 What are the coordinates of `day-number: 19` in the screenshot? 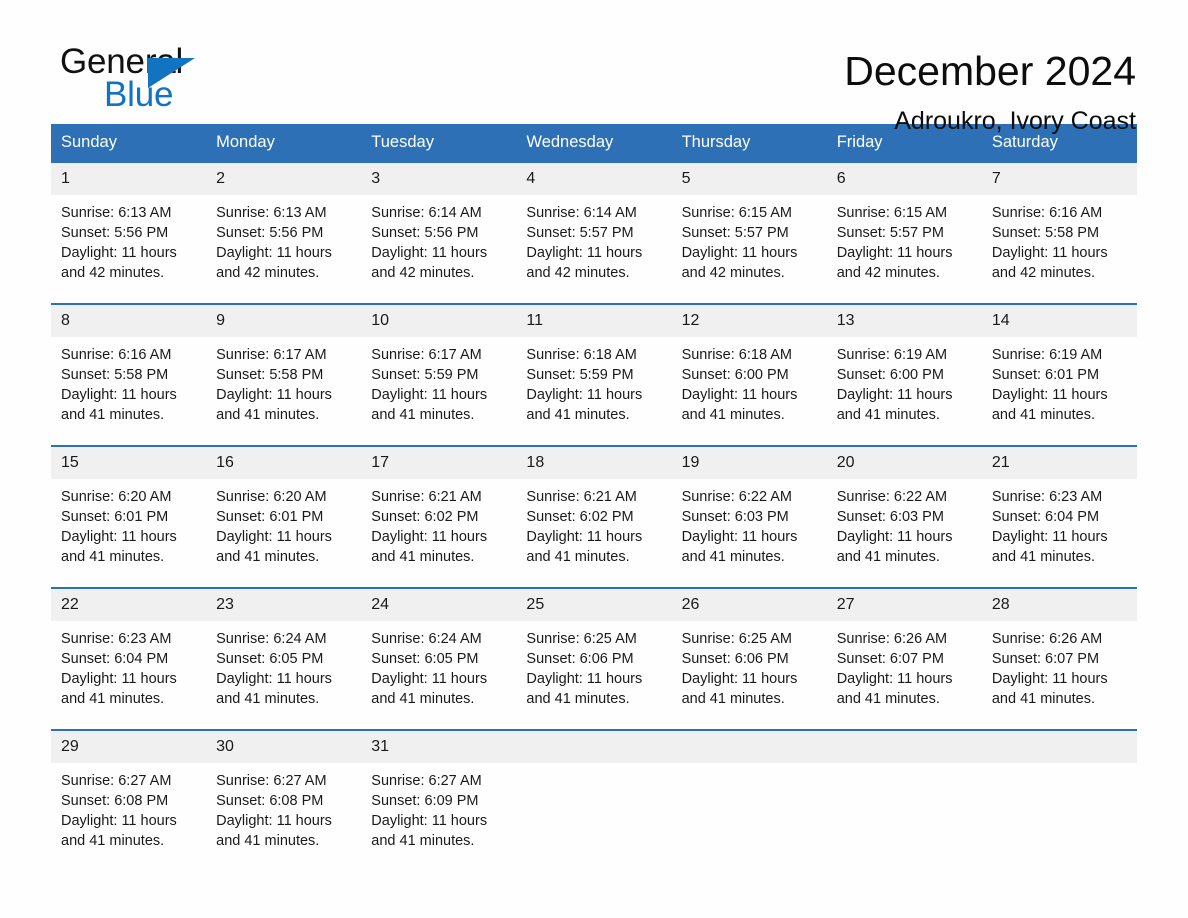 It's located at (749, 463).